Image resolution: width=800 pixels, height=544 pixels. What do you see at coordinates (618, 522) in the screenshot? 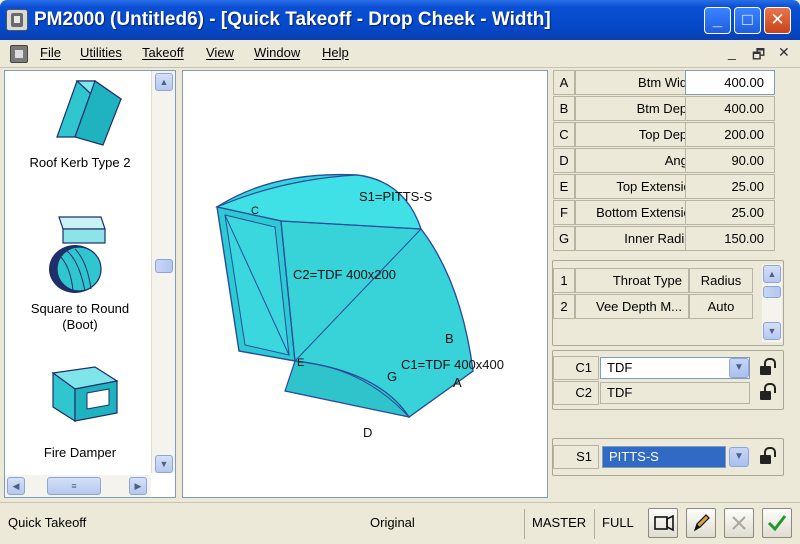
I see `status-detail: FULL` at bounding box center [618, 522].